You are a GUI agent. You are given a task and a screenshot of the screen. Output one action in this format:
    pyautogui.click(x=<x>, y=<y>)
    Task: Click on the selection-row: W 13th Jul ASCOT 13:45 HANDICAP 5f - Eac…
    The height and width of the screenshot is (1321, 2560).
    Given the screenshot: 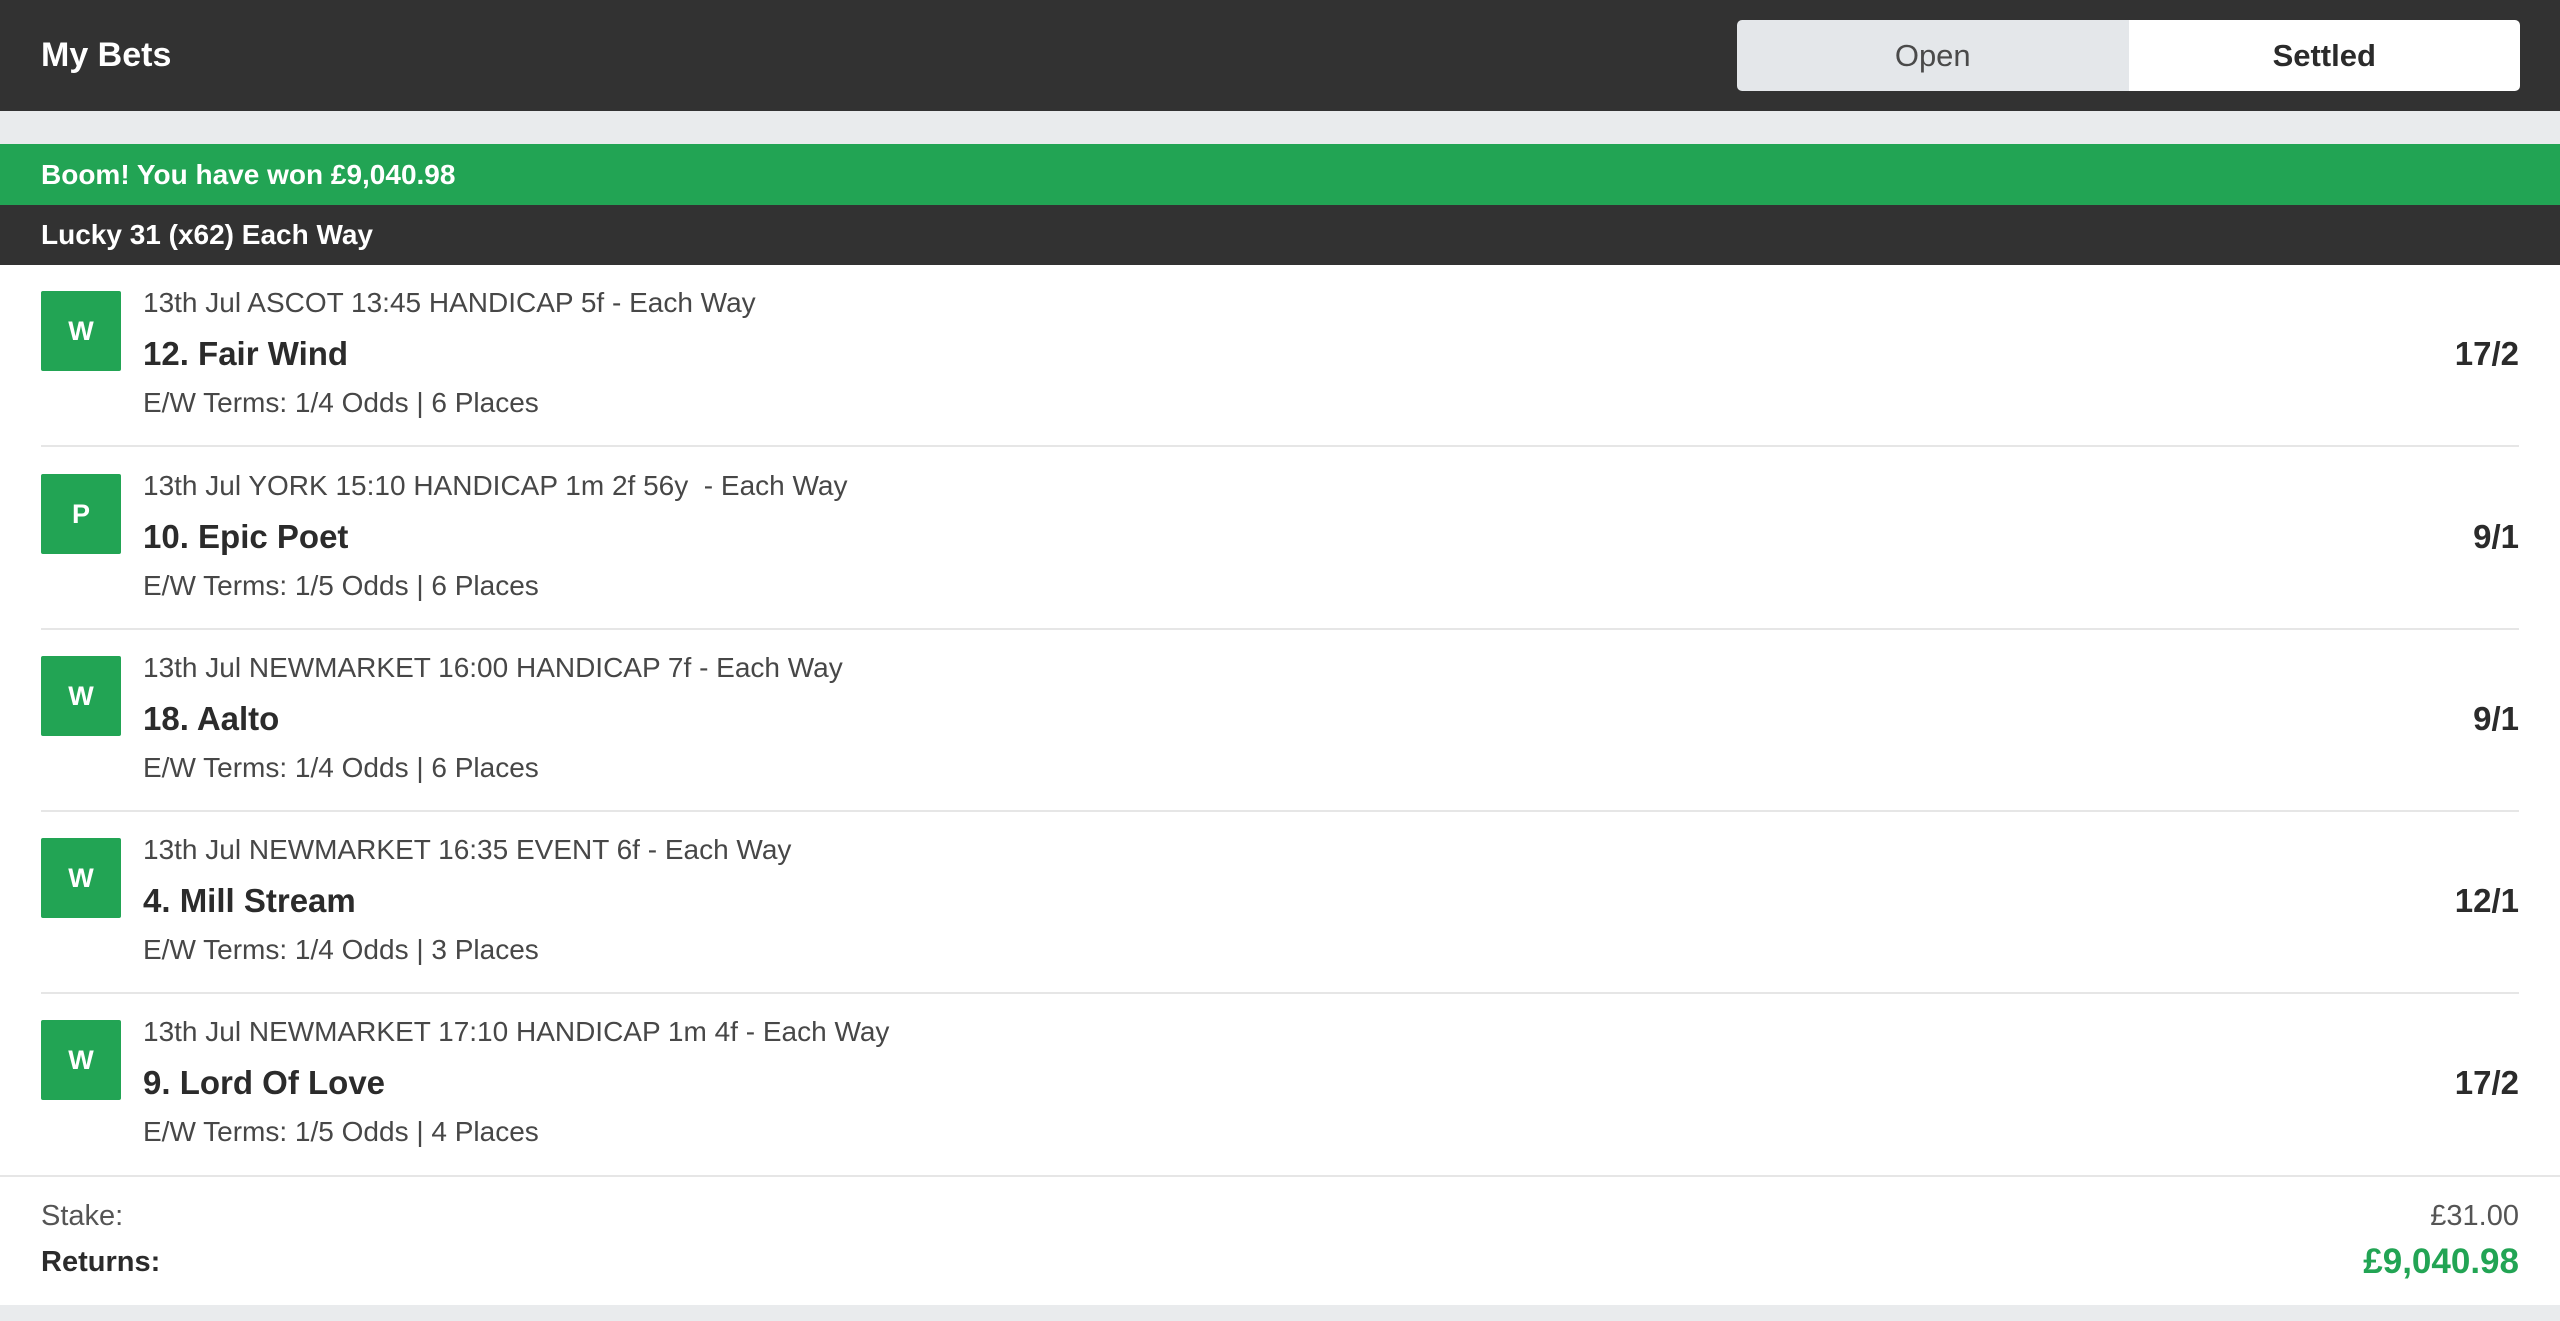 What is the action you would take?
    pyautogui.click(x=1280, y=356)
    